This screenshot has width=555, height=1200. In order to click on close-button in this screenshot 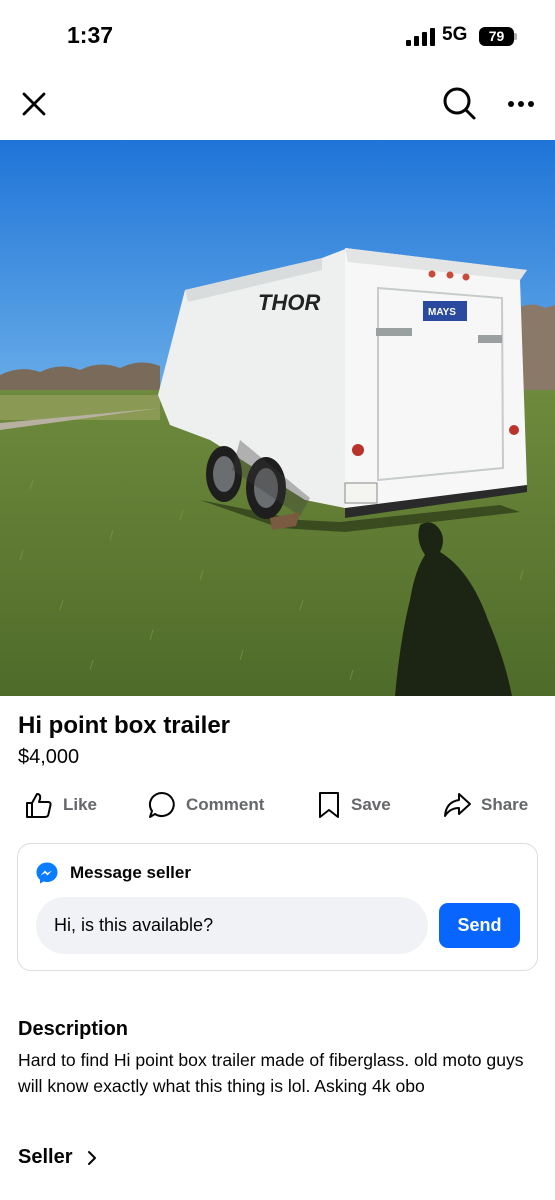, I will do `click(34, 104)`.